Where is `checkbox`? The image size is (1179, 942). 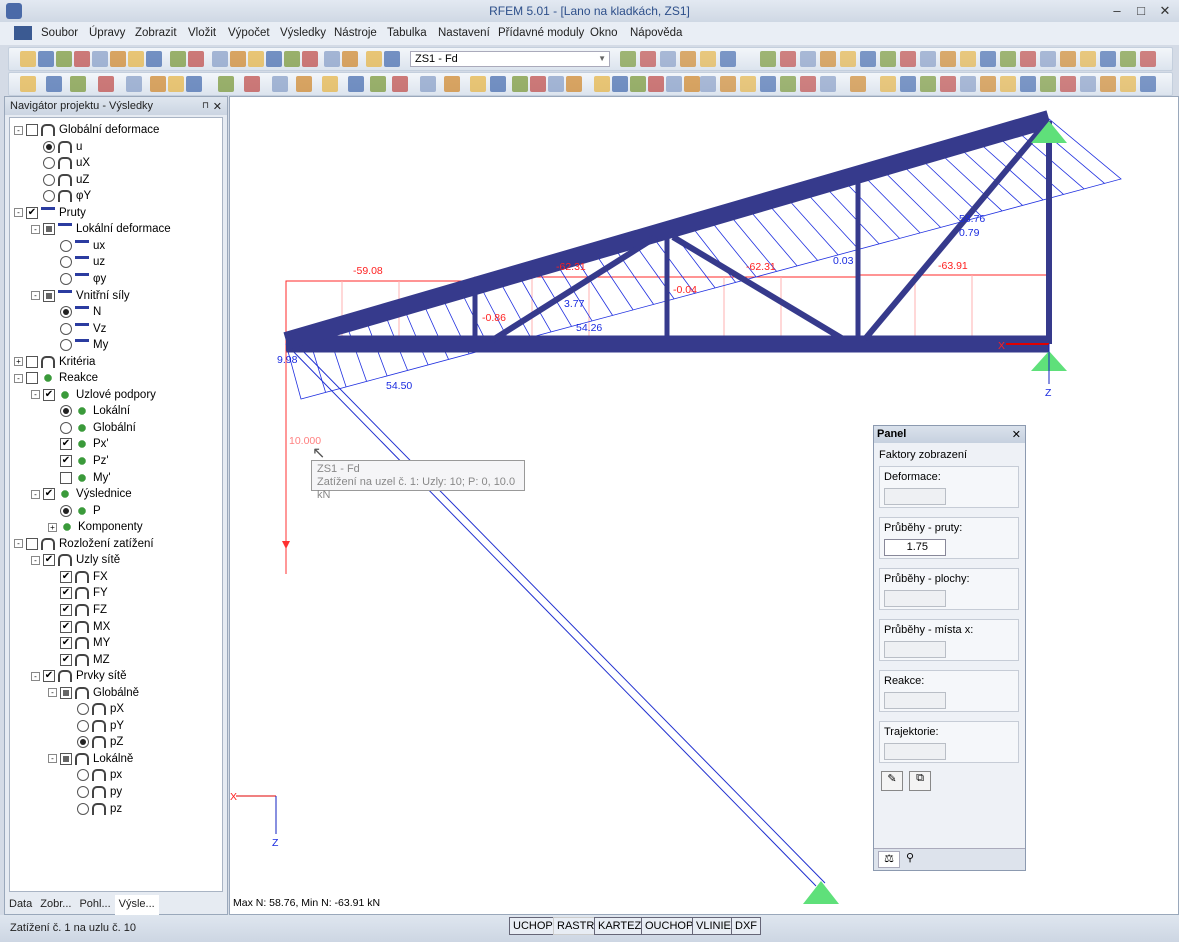
checkbox is located at coordinates (32, 361).